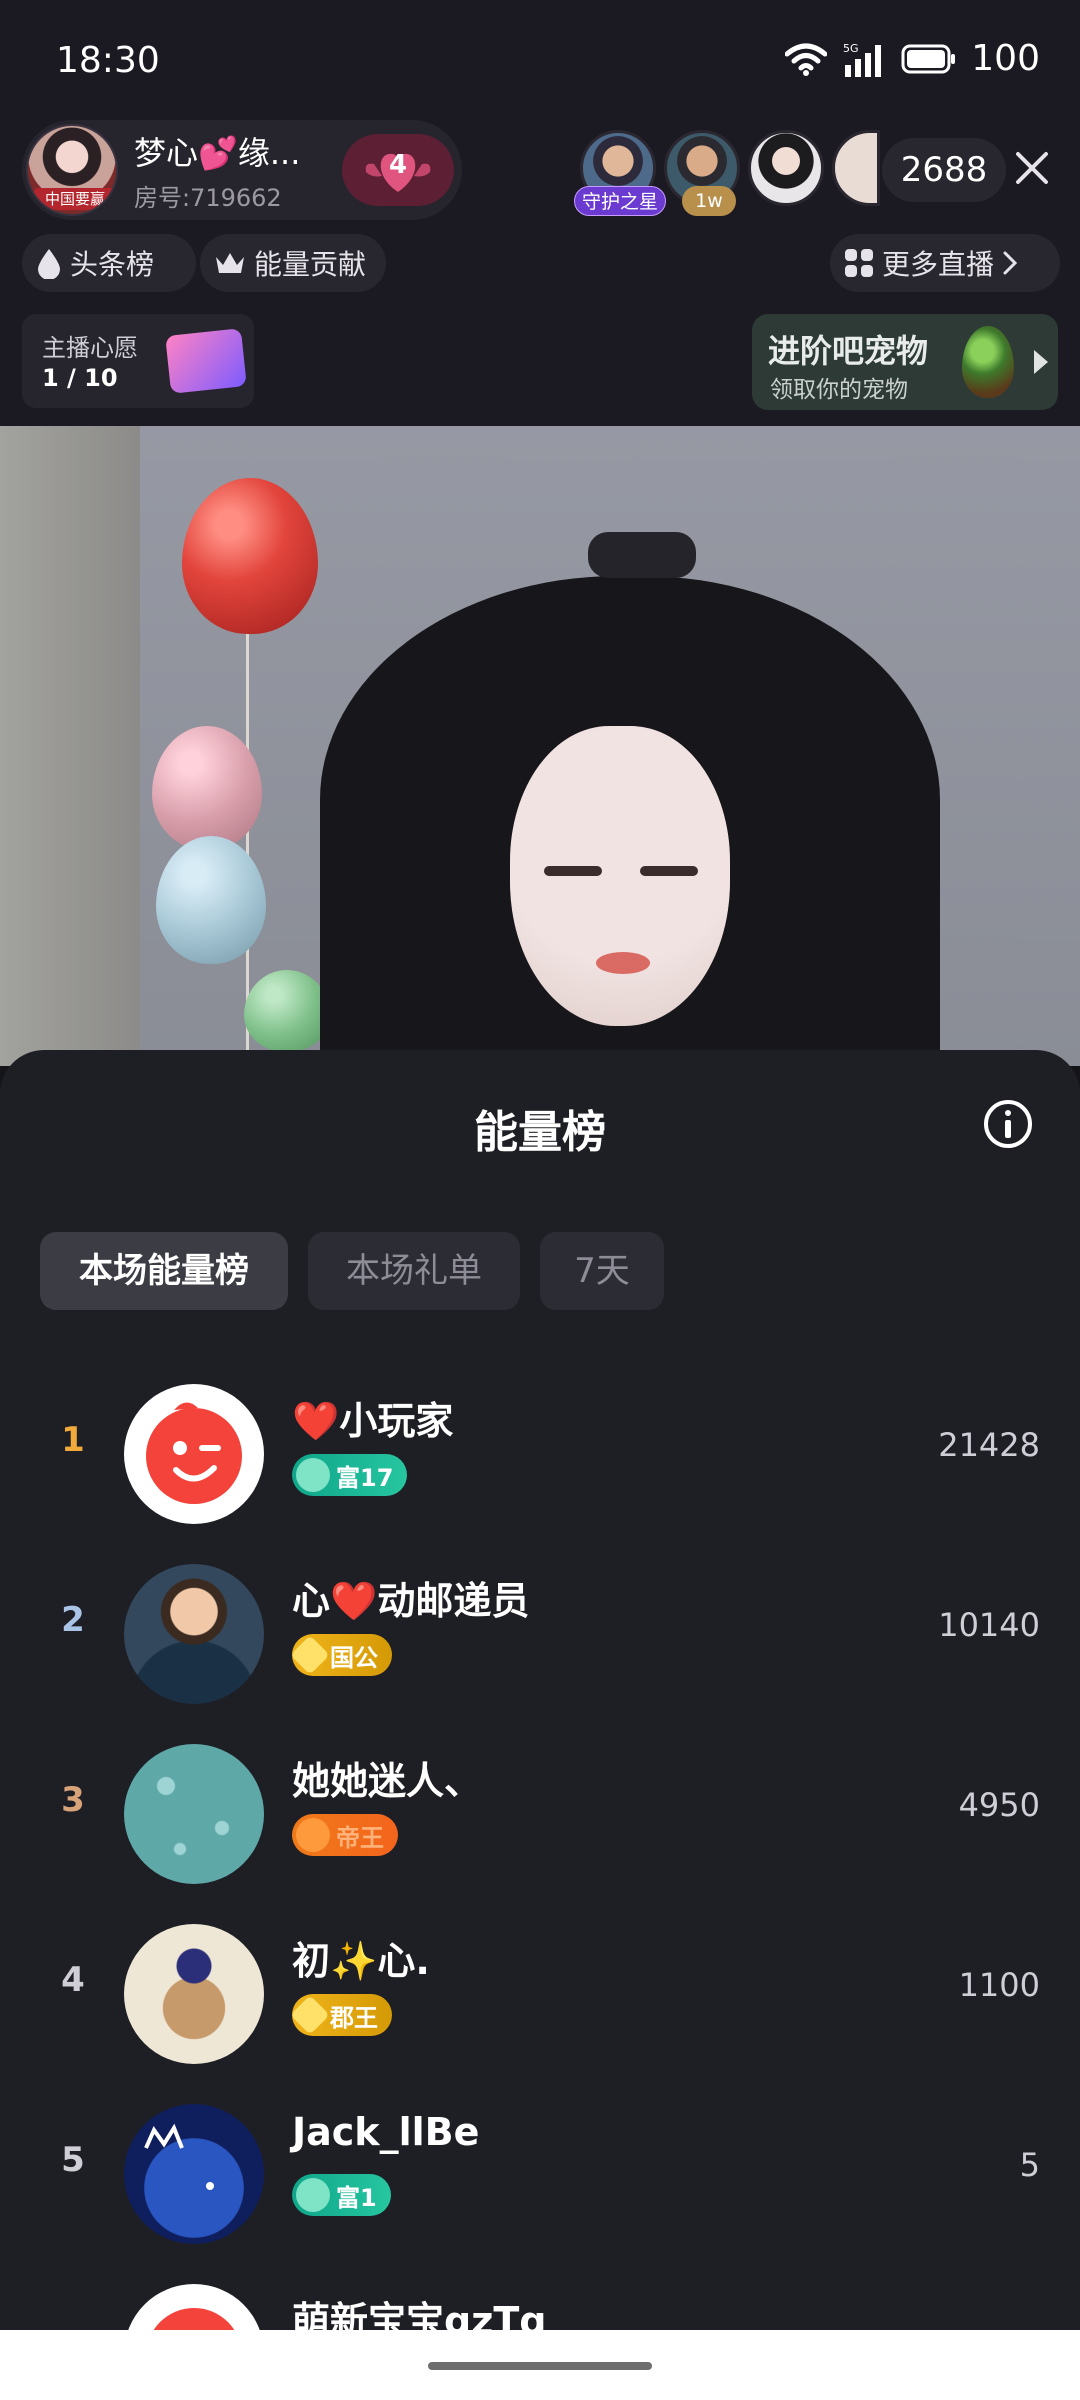  I want to click on pet-promo-card: 进阶吧宠物 领取你的宠物, so click(905, 362).